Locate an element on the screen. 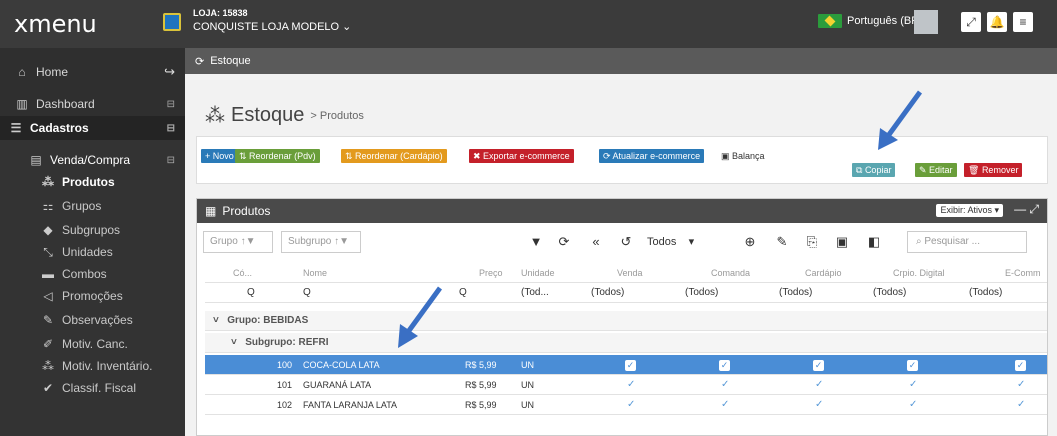 The image size is (1057, 436). sidebar-item-venda-compra: ▤ Venda/Compra ⊟ is located at coordinates (92, 160).